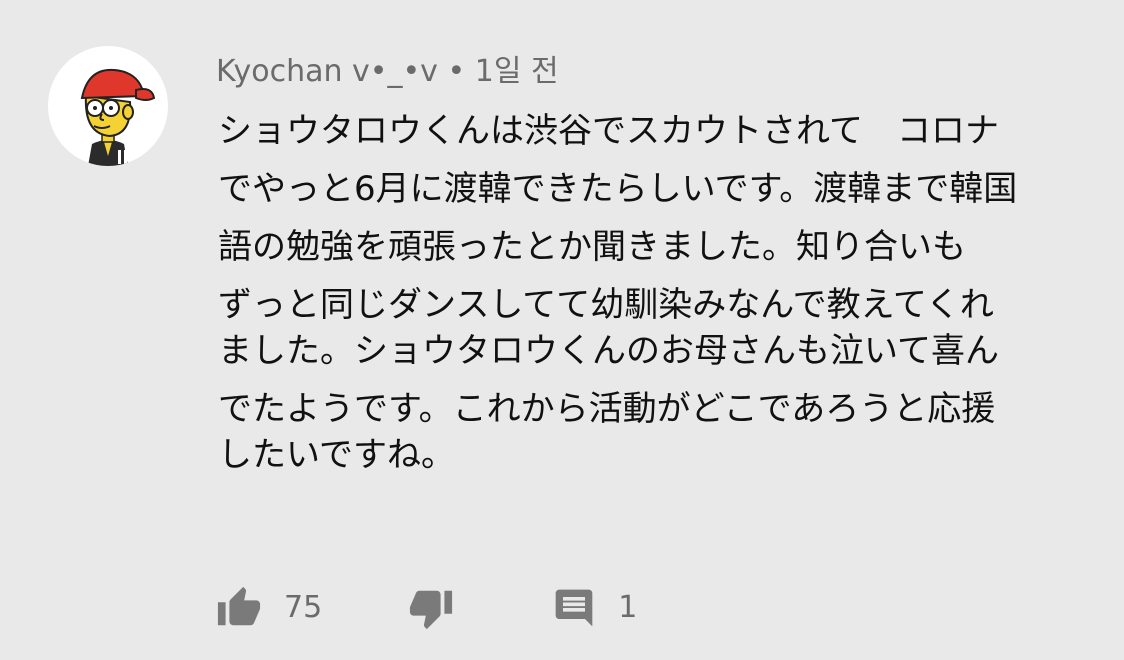 Image resolution: width=1124 pixels, height=660 pixels. I want to click on comment-text-line: 語の勉強を頑張ったとか聞きました。知り合いも, so click(592, 247).